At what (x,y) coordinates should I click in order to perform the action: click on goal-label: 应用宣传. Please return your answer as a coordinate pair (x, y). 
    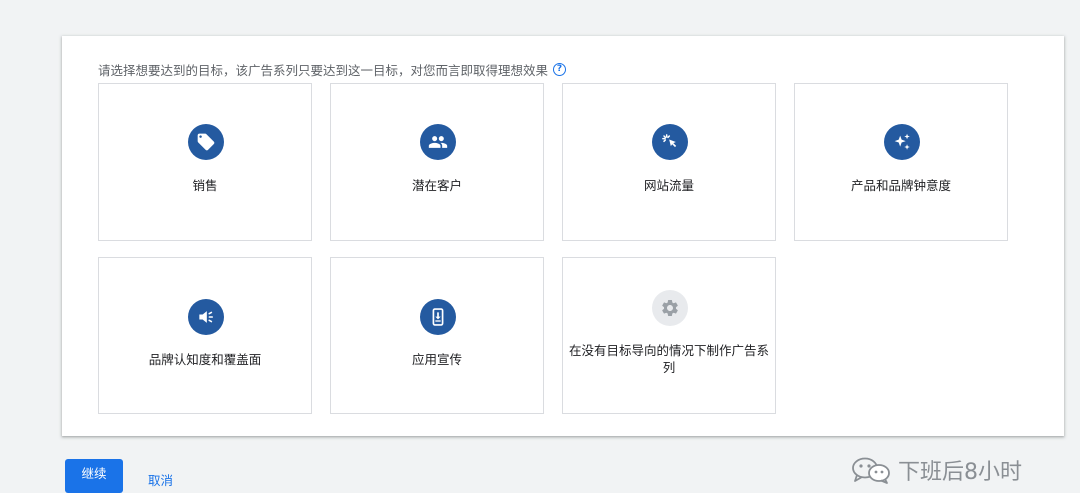
    Looking at the image, I should click on (436, 359).